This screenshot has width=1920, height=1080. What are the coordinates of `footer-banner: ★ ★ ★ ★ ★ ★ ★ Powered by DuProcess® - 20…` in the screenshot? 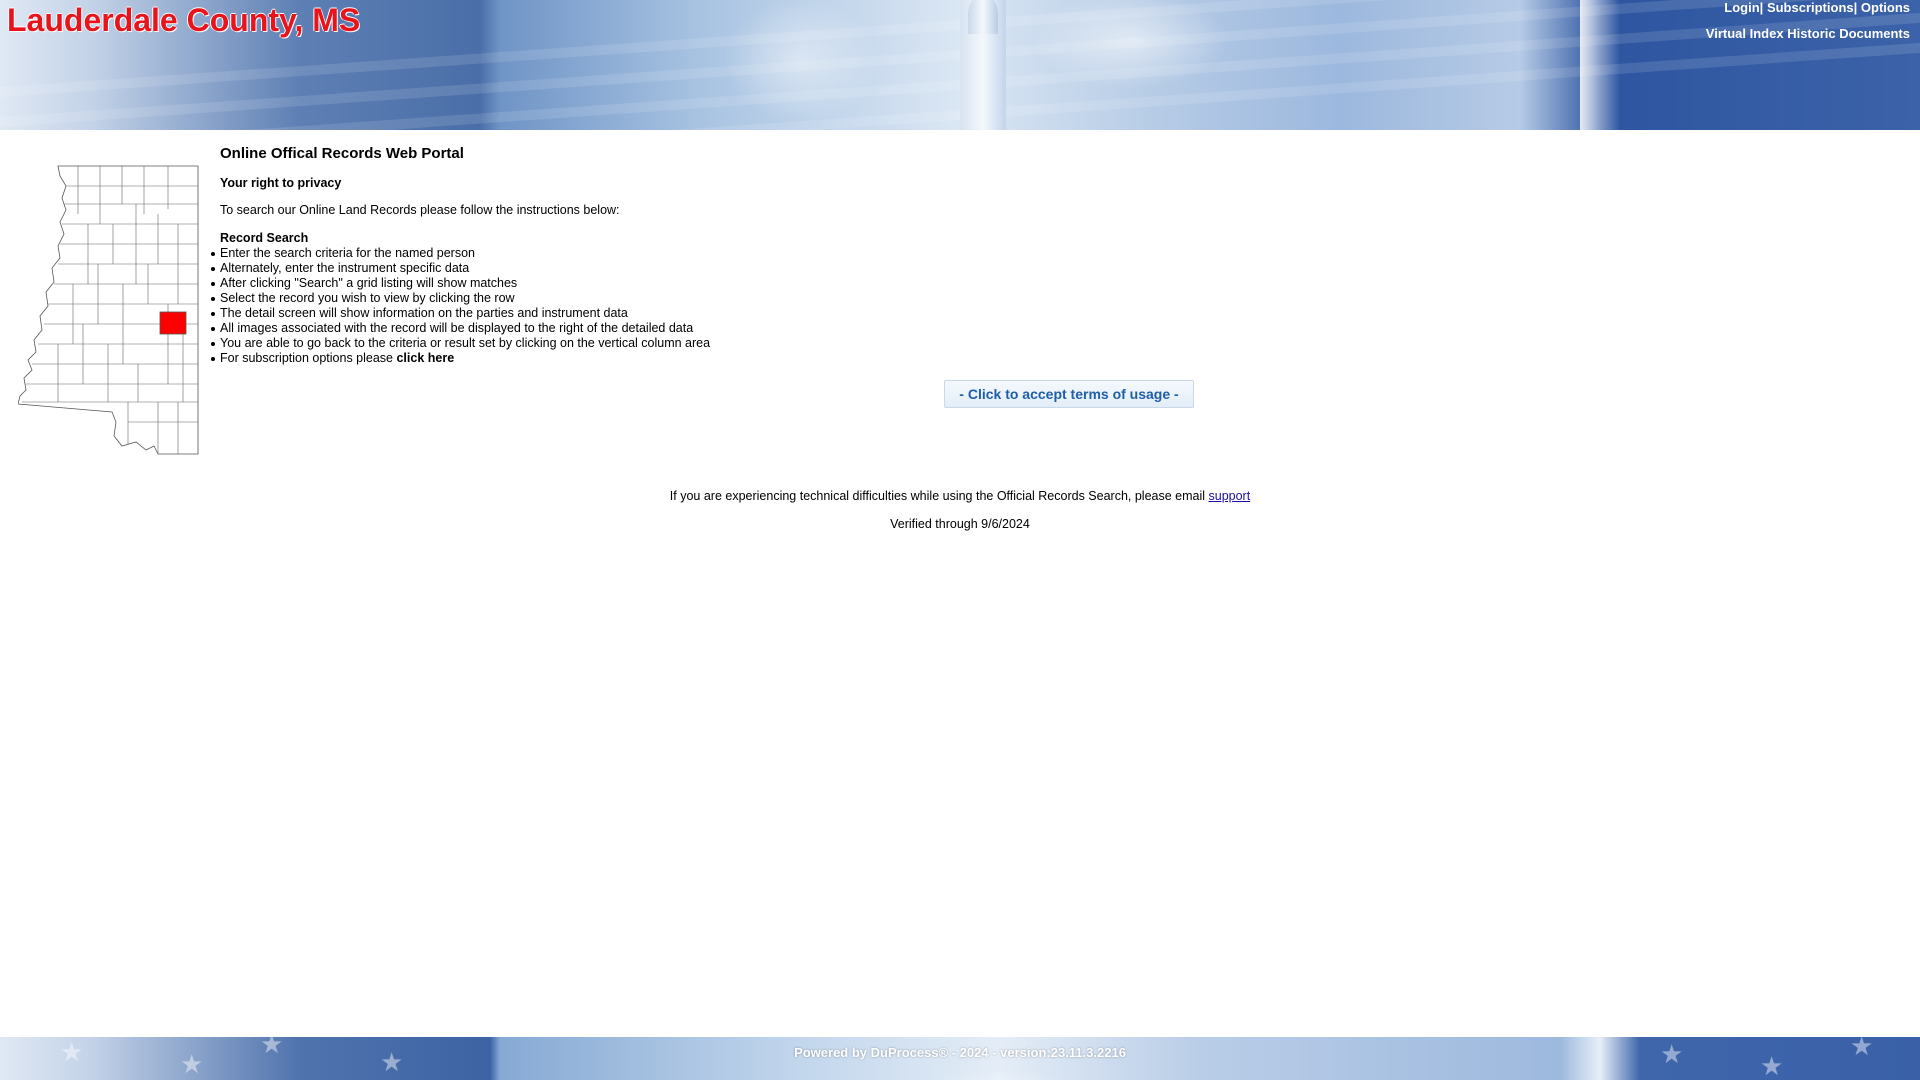 It's located at (960, 1058).